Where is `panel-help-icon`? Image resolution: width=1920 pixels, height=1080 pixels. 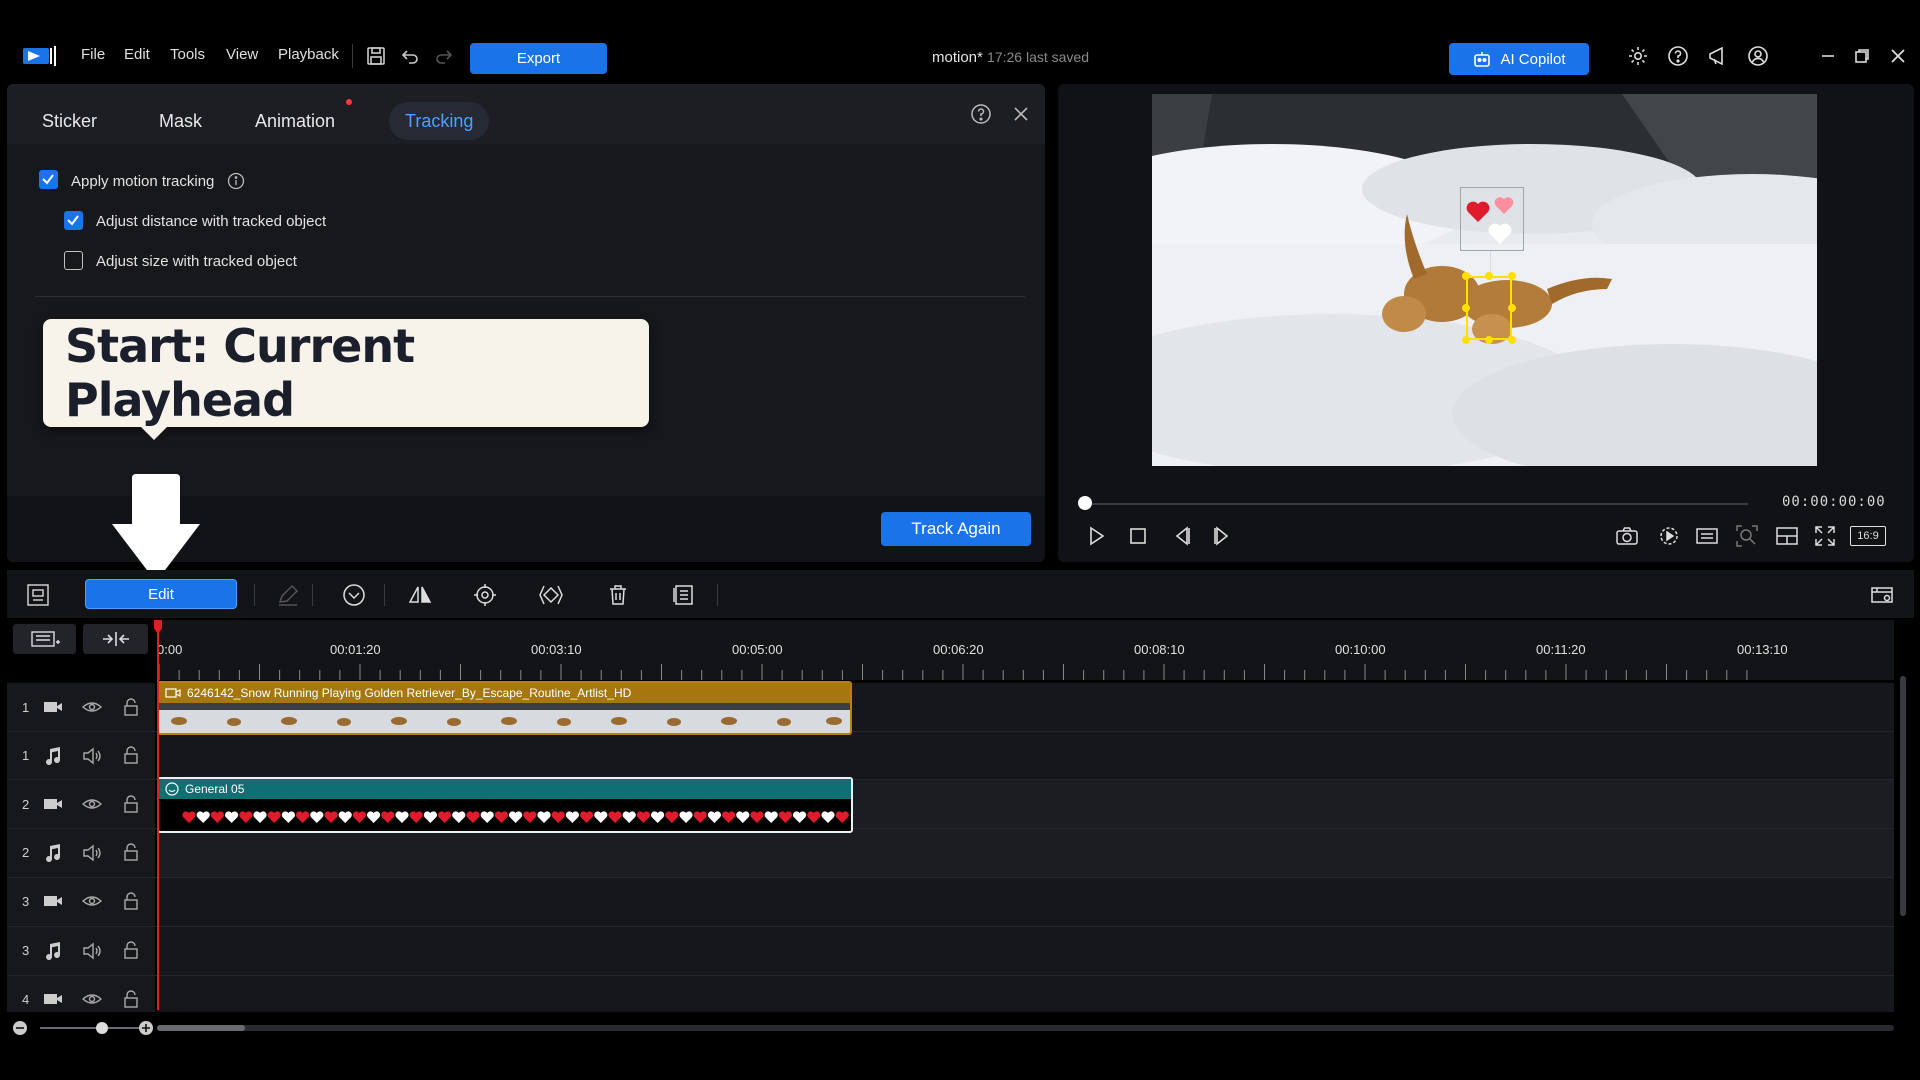
panel-help-icon is located at coordinates (981, 114).